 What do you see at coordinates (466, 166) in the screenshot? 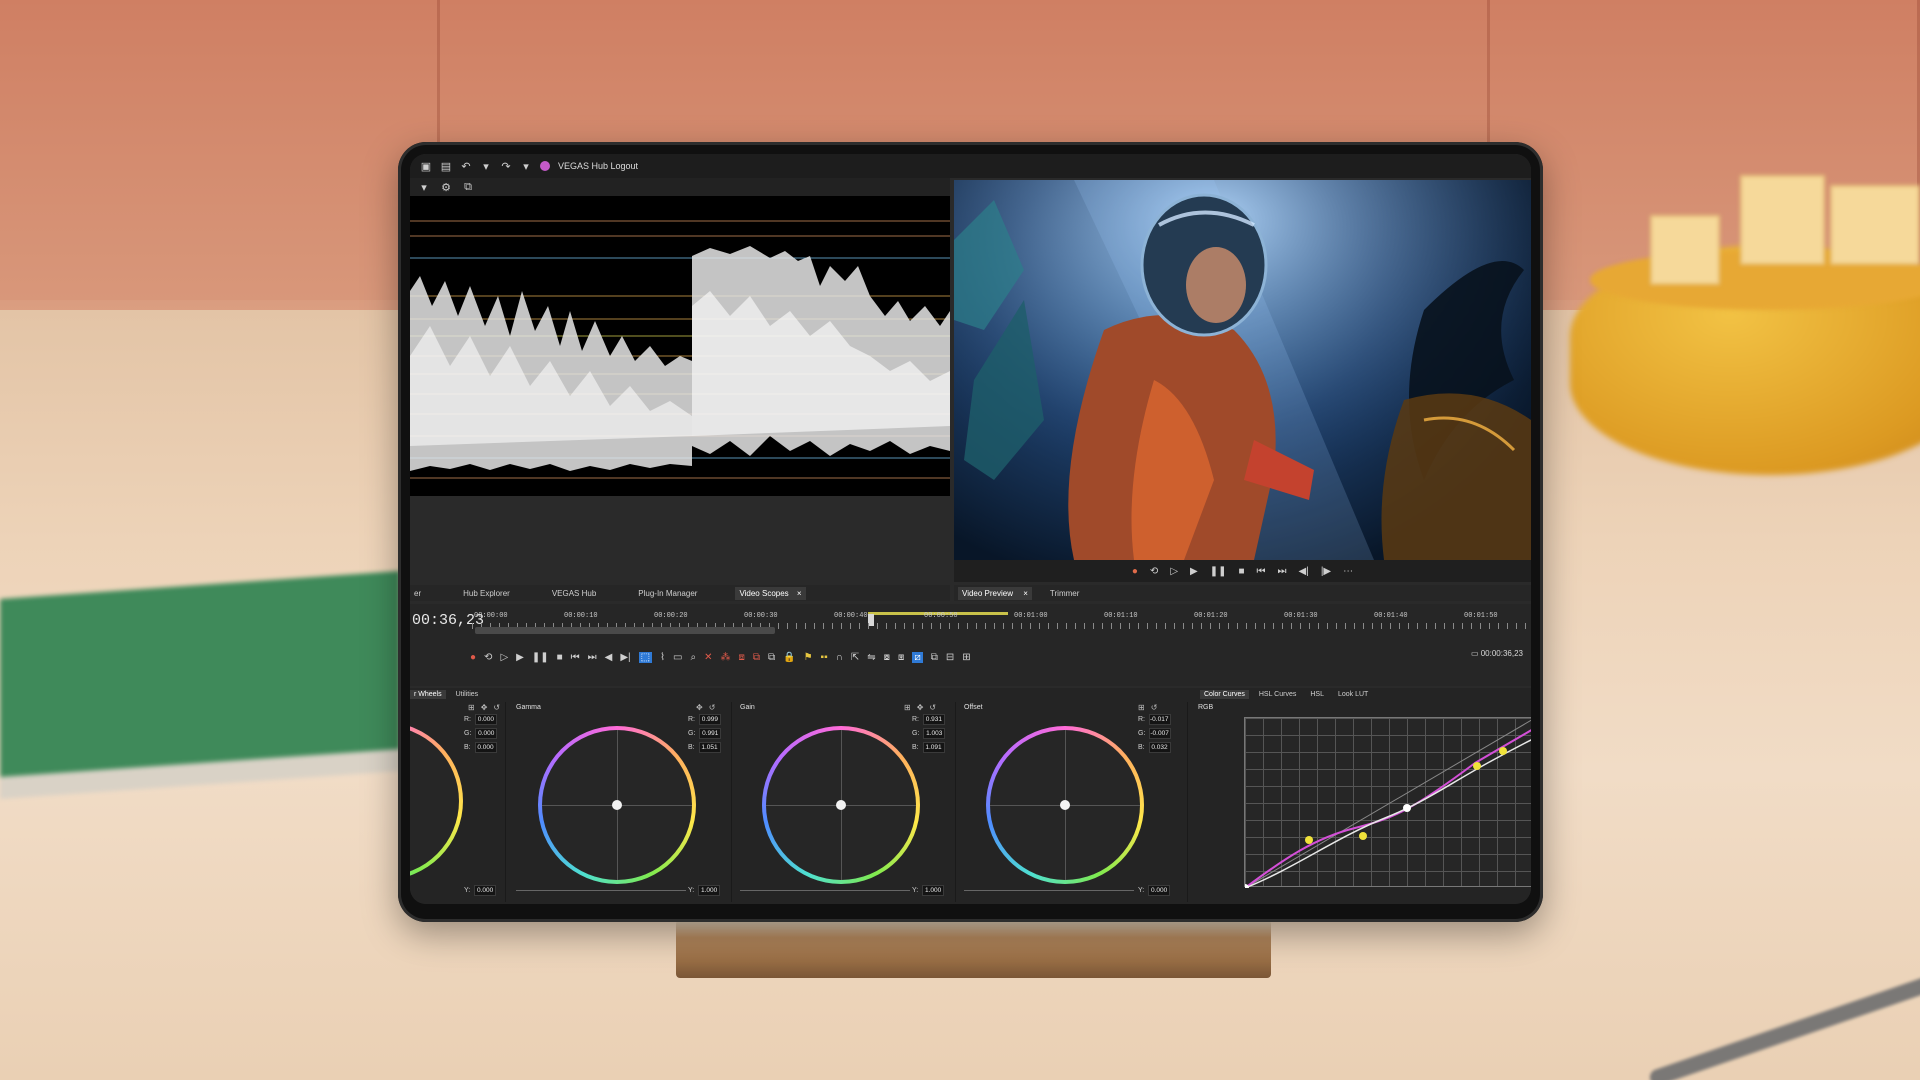
I see `undo-icon: ↶` at bounding box center [466, 166].